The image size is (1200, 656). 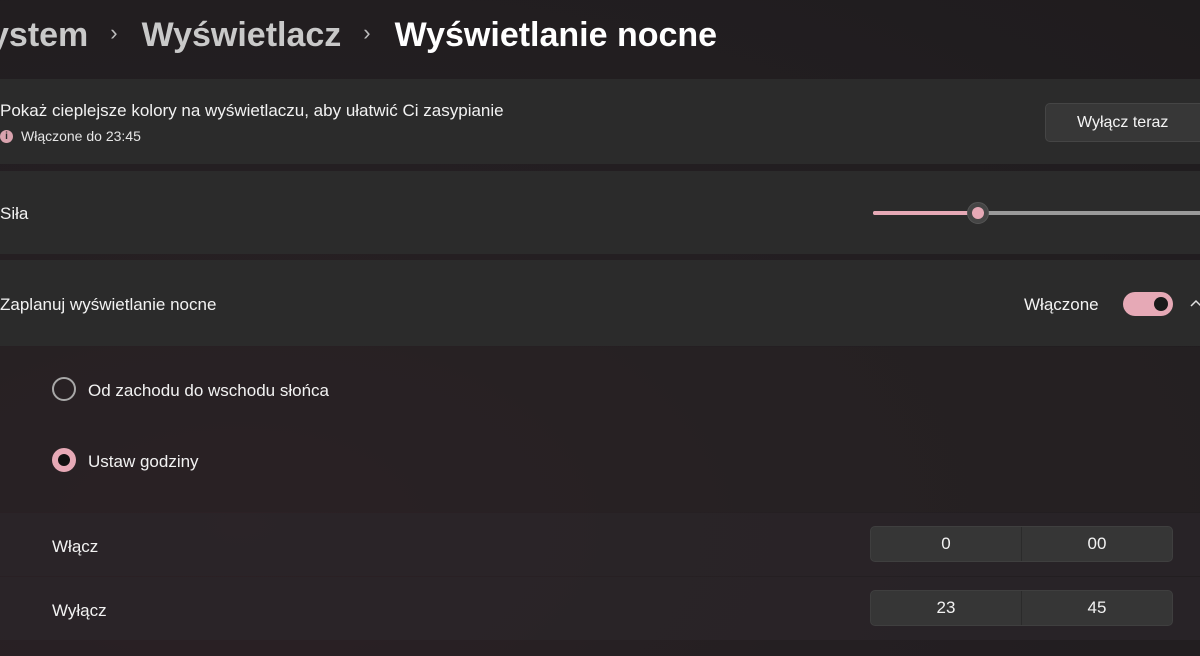 I want to click on turn-off-time-picker: 23 45, so click(x=1021, y=608).